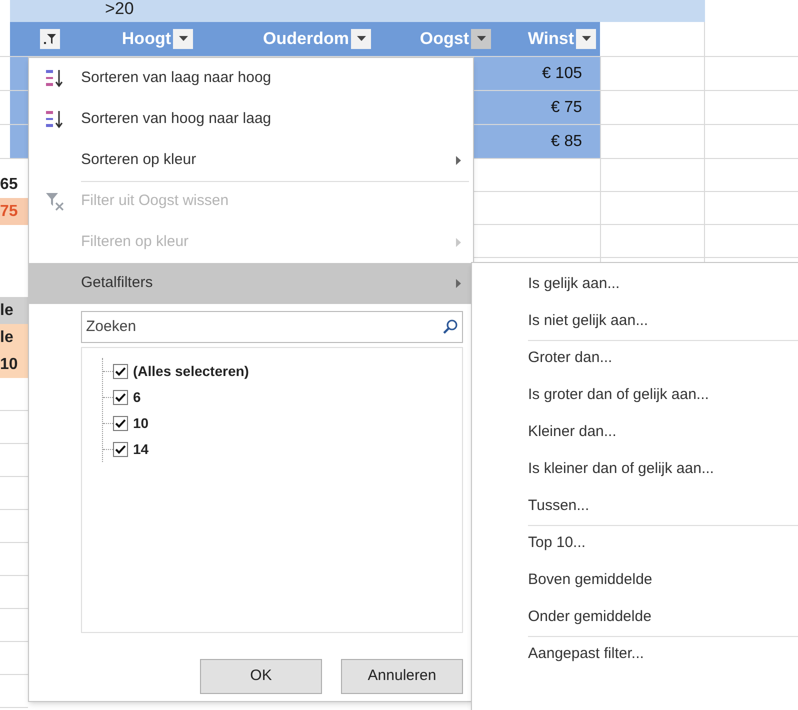 The height and width of the screenshot is (710, 798). Describe the element at coordinates (251, 119) in the screenshot. I see `menu-item: Sorteren van hoog naar laag` at that location.